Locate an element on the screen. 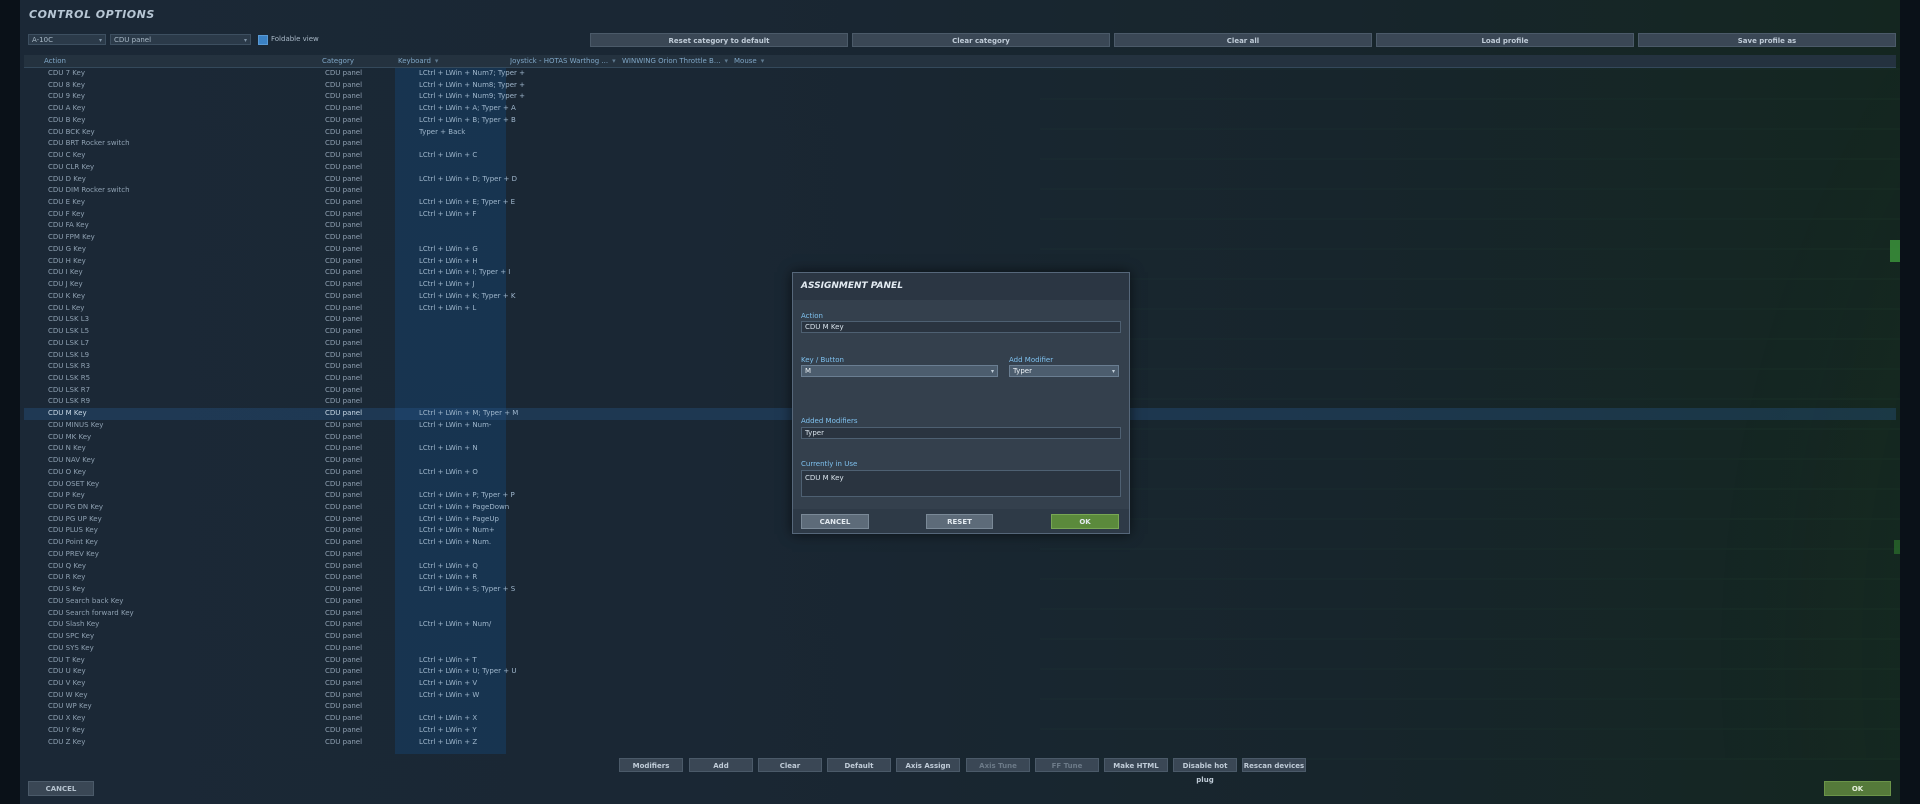 The height and width of the screenshot is (804, 1920). foldable-view-checkbox is located at coordinates (263, 40).